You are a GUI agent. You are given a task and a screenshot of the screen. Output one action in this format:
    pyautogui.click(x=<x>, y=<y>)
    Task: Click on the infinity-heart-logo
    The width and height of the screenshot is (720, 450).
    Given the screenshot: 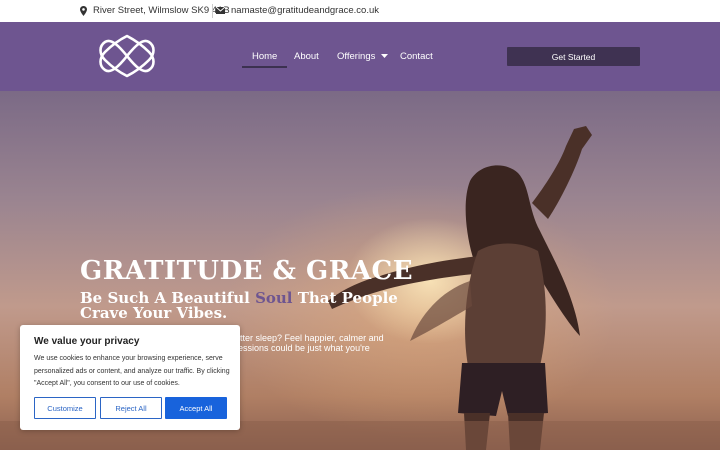 What is the action you would take?
    pyautogui.click(x=127, y=56)
    